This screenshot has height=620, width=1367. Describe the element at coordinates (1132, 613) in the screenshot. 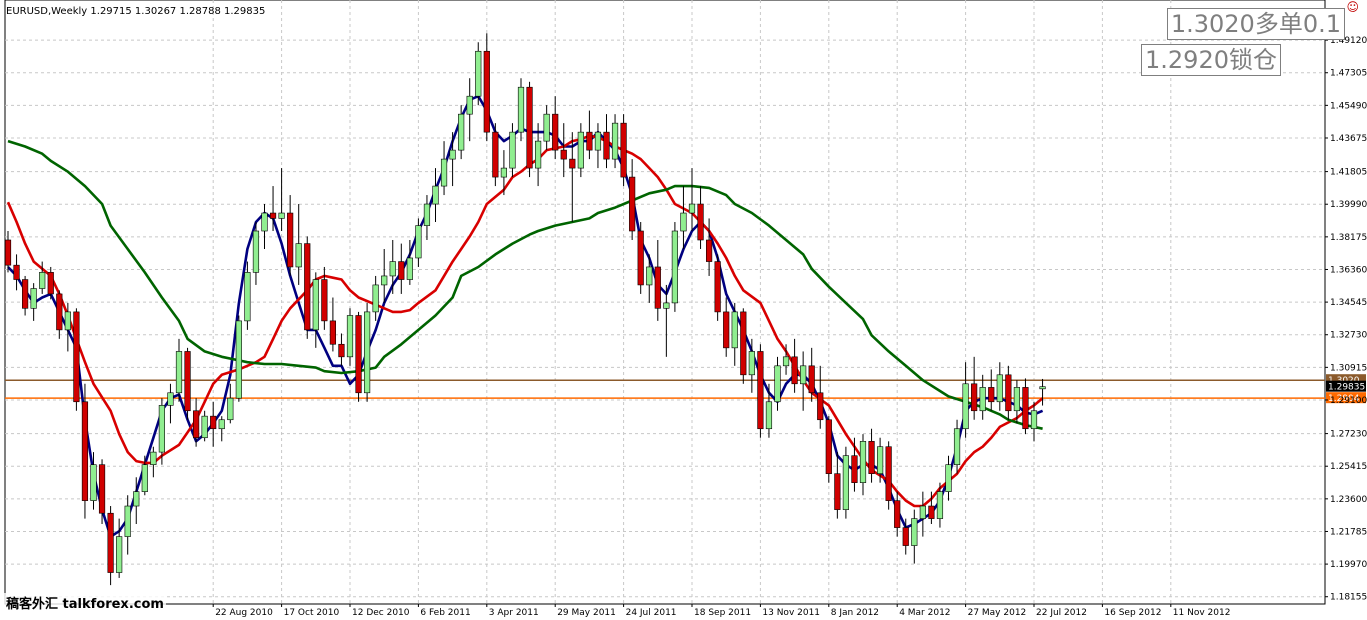

I see `x-tick-label: 16 Sep 2012` at that location.